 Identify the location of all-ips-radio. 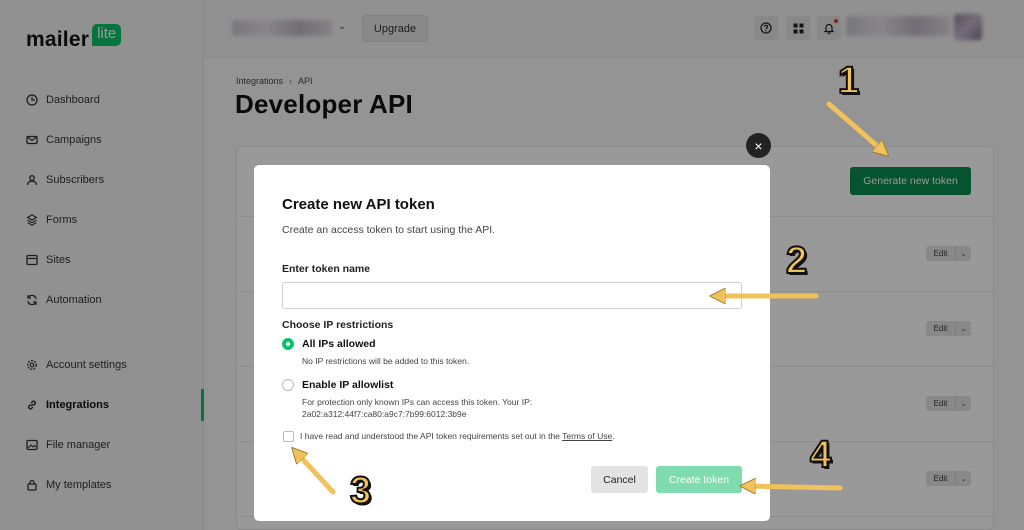
(288, 344).